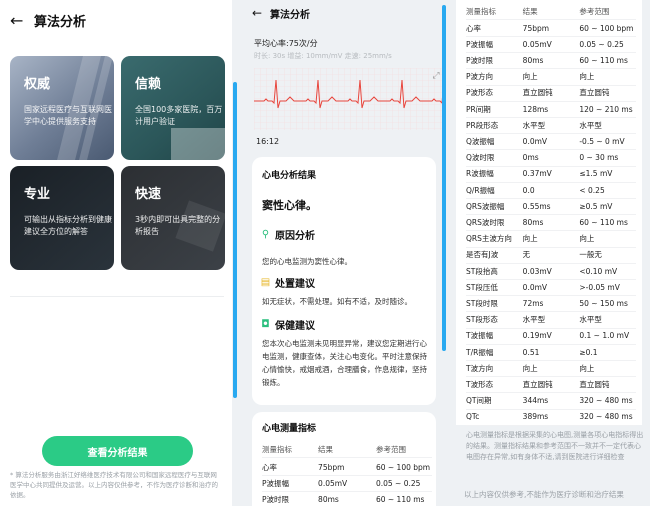 This screenshot has width=650, height=506. Describe the element at coordinates (551, 93) in the screenshot. I see `table-row: P波形态 直立圆钝 直立圆钝` at that location.